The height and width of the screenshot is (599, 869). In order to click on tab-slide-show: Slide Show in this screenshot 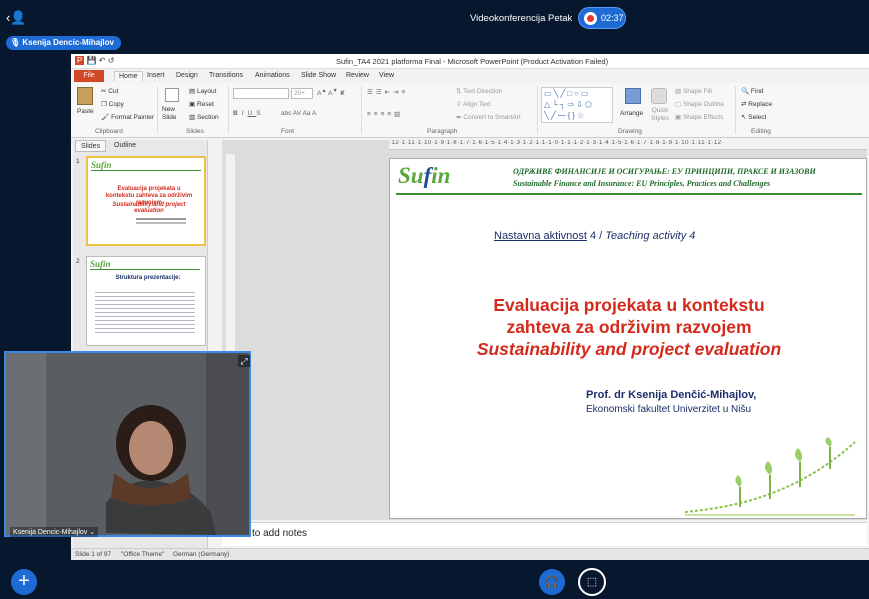, I will do `click(318, 75)`.